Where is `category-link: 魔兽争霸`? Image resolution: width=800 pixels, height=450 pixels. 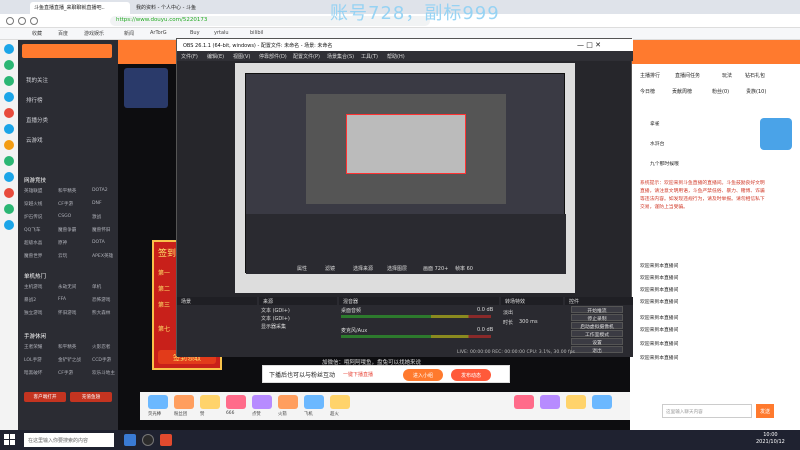 category-link: 魔兽争霸 is located at coordinates (67, 230).